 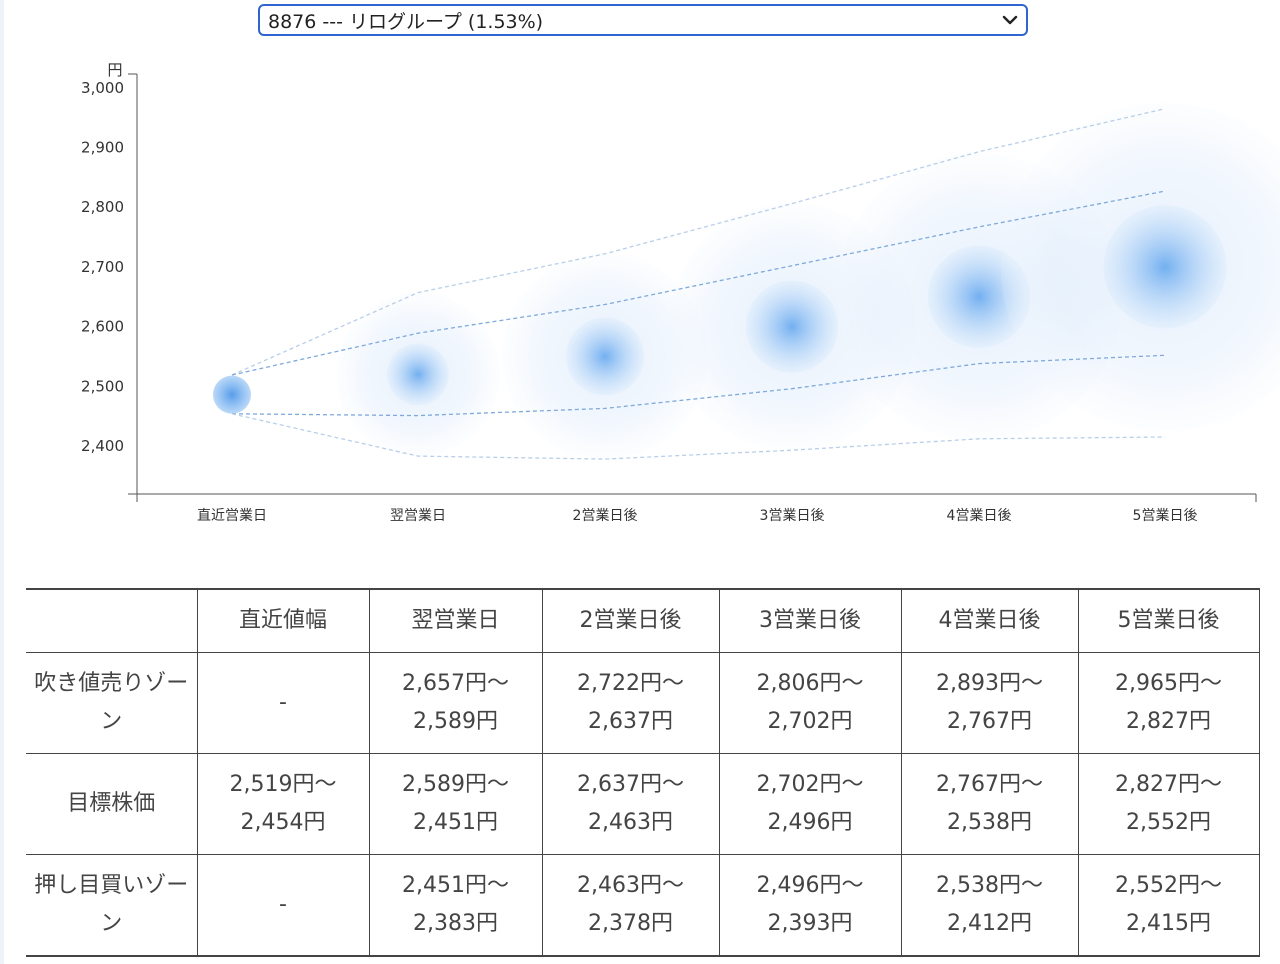 What do you see at coordinates (1165, 516) in the screenshot?
I see `x-tick-label: 5営業日後` at bounding box center [1165, 516].